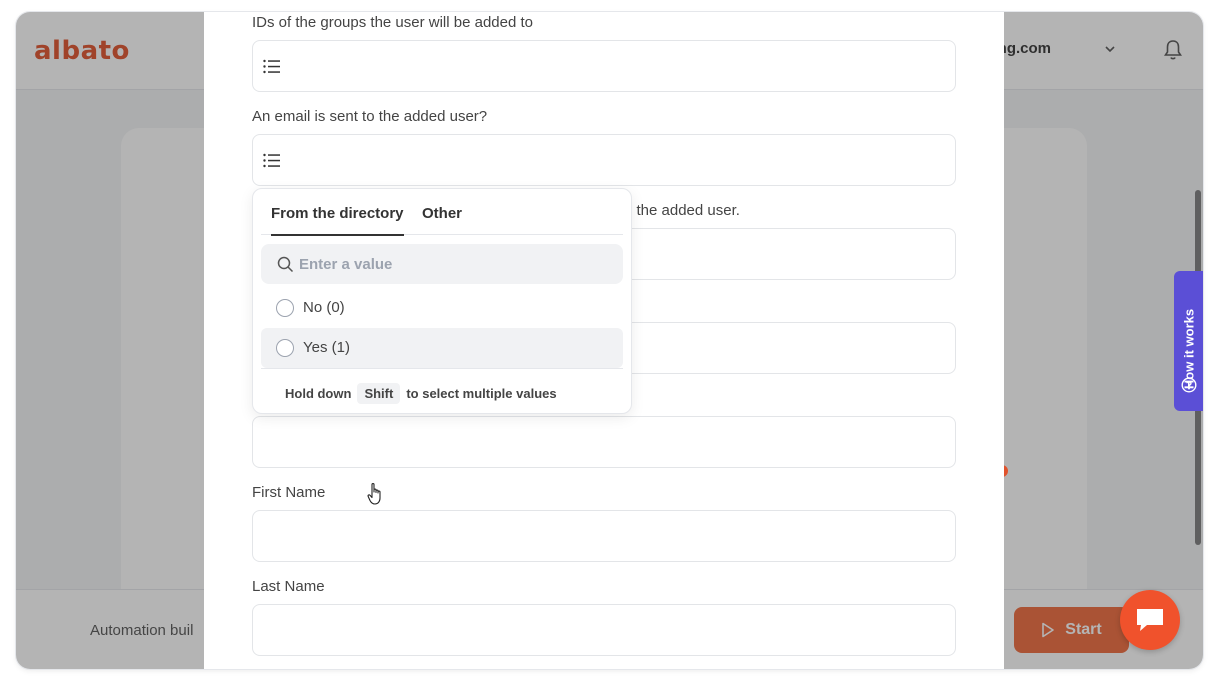 The height and width of the screenshot is (689, 1219). What do you see at coordinates (288, 586) in the screenshot?
I see `field-label-last-name: Last Name` at bounding box center [288, 586].